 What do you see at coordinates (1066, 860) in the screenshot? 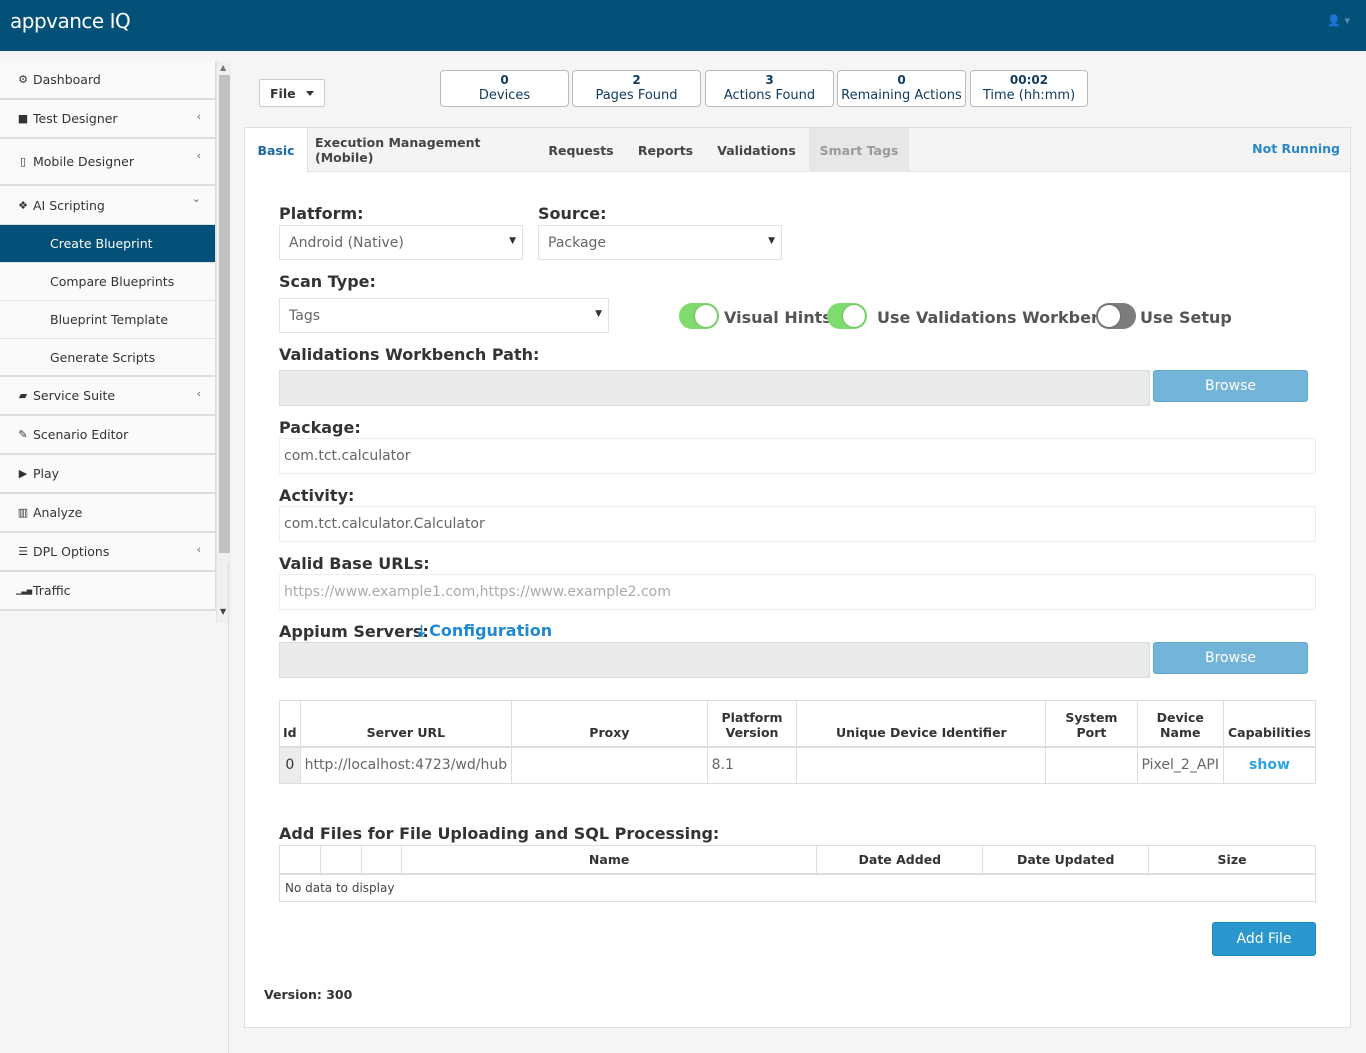
I see `column-header: Date Updated` at bounding box center [1066, 860].